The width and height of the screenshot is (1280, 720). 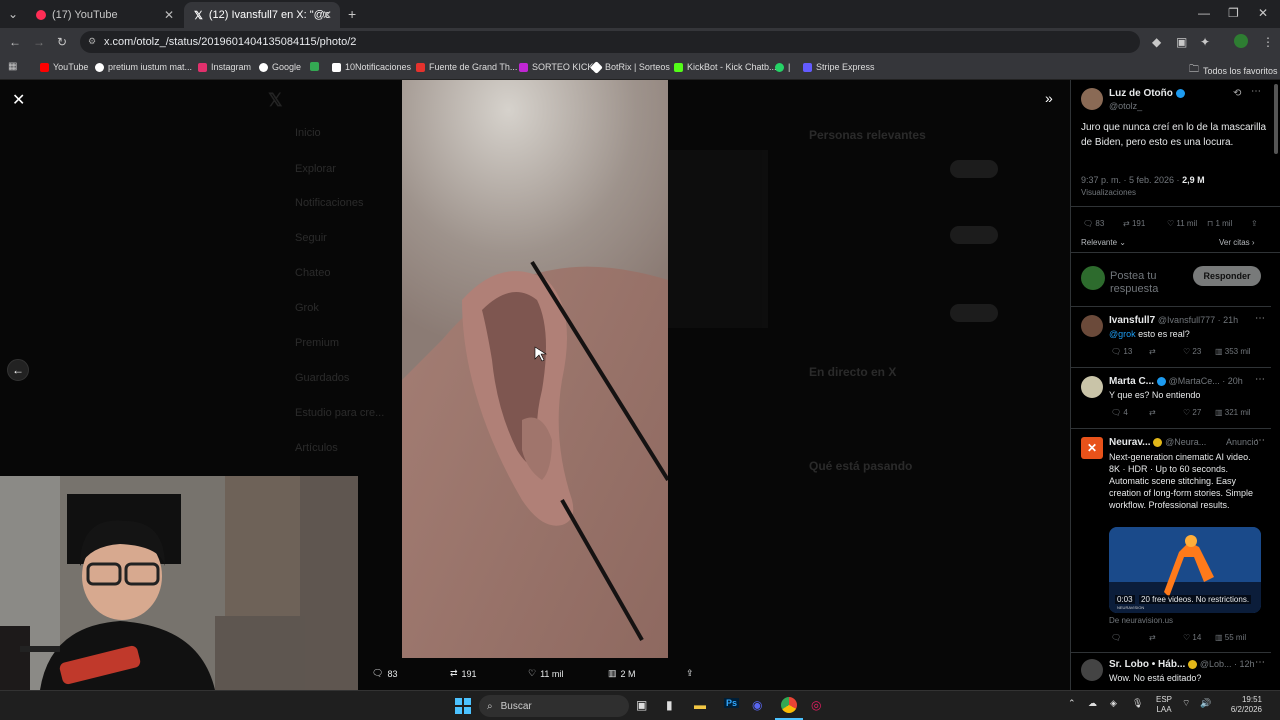 What do you see at coordinates (1130, 637) in the screenshot?
I see `reply-action: 🗨` at bounding box center [1130, 637].